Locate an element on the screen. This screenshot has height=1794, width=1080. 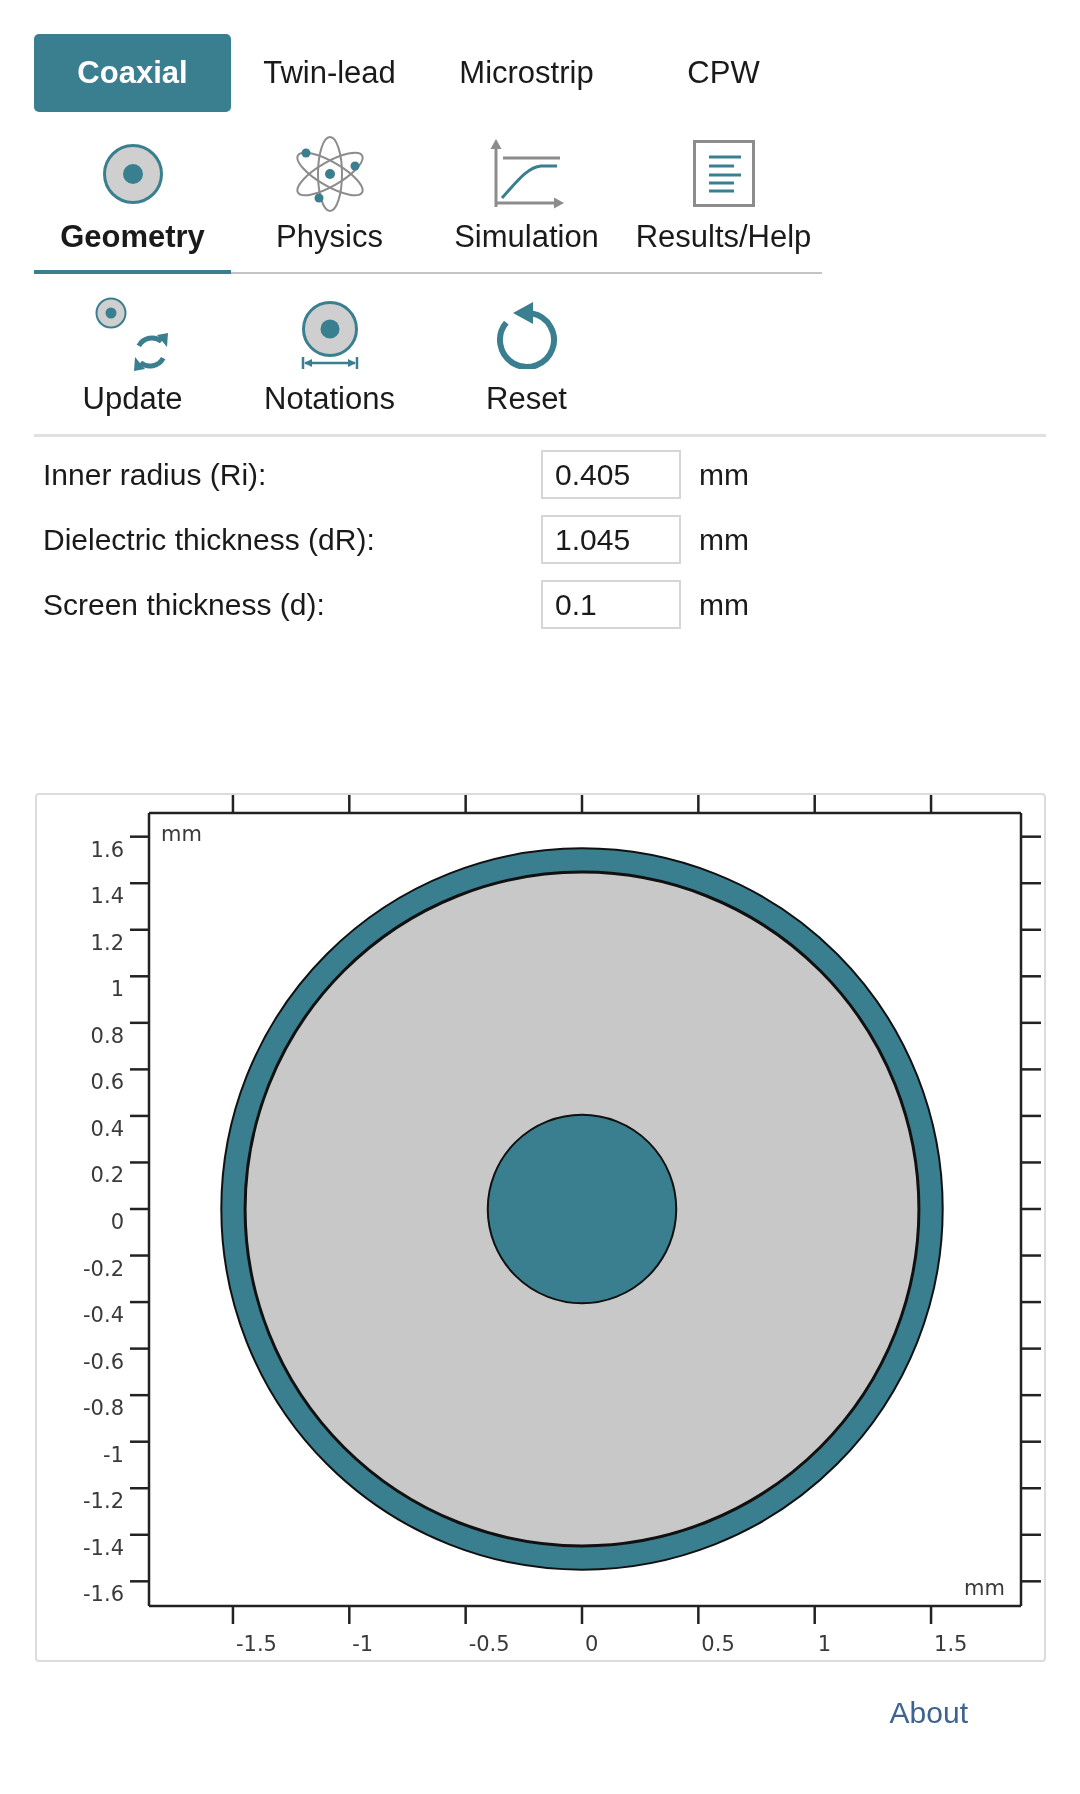
coax-disc-icon is located at coordinates (132, 173).